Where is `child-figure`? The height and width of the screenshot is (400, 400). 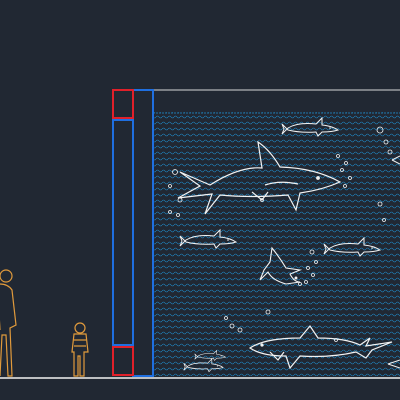
child-figure is located at coordinates (80, 349).